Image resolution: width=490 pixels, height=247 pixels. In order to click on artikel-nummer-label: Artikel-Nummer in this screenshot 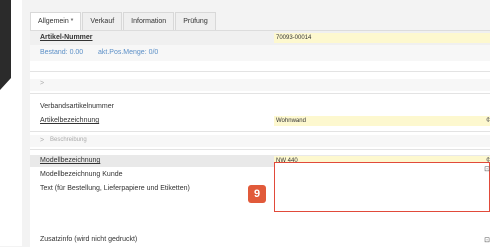, I will do `click(66, 37)`.